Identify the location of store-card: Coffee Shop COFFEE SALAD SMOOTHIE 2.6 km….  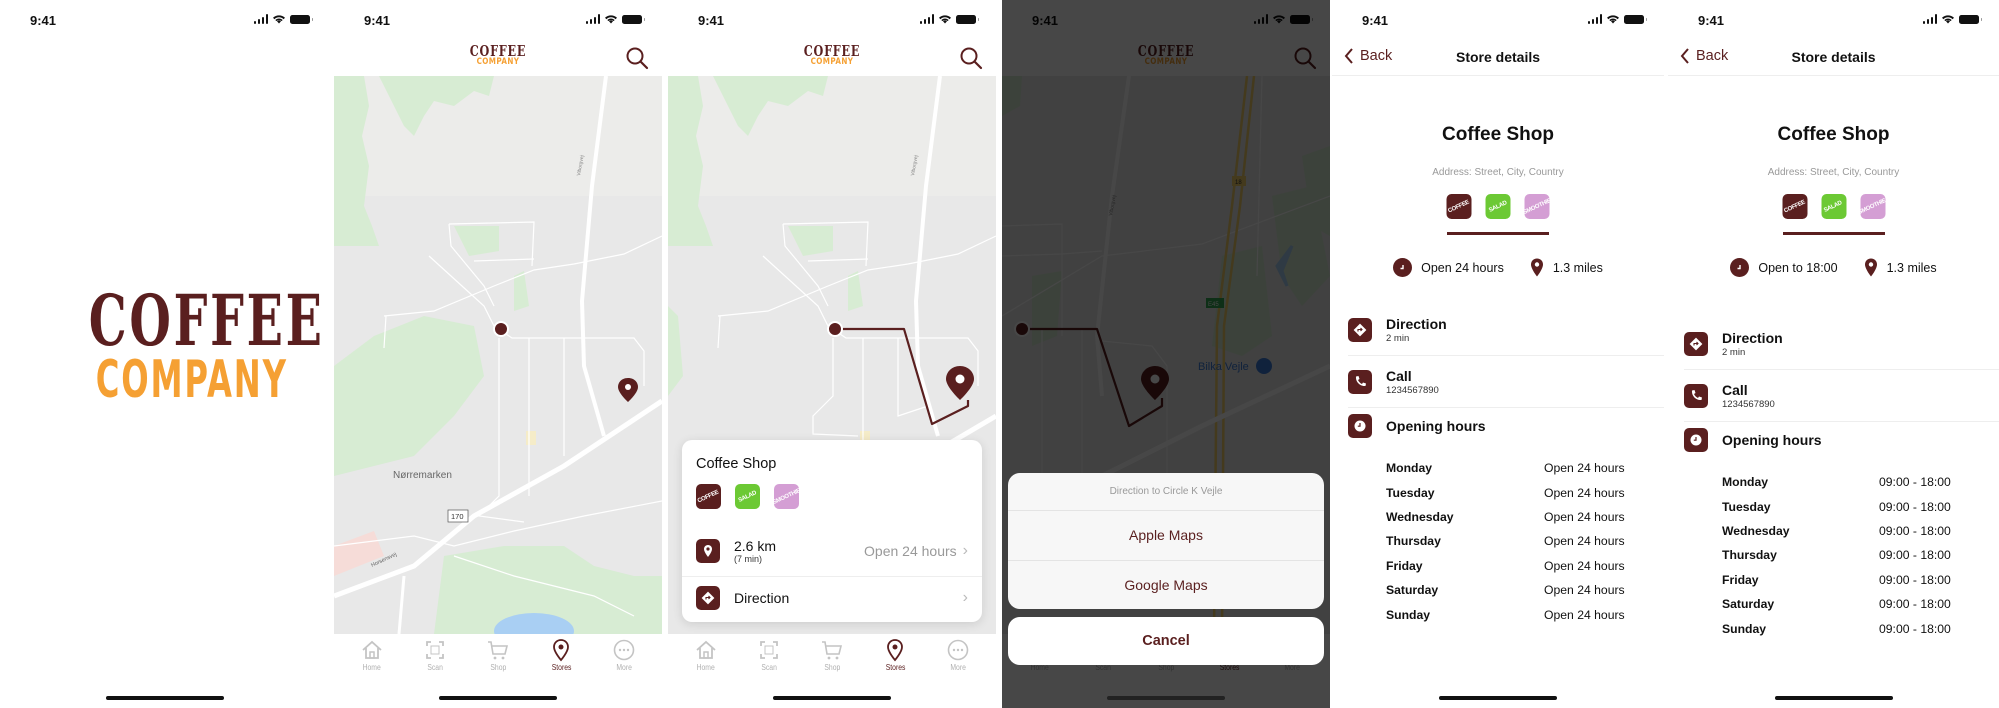
(832, 531).